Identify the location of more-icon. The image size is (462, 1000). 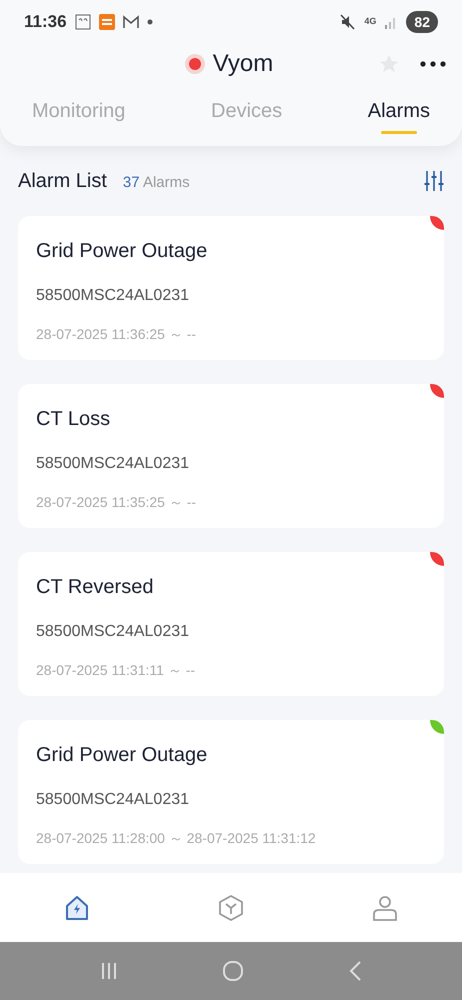
(433, 64).